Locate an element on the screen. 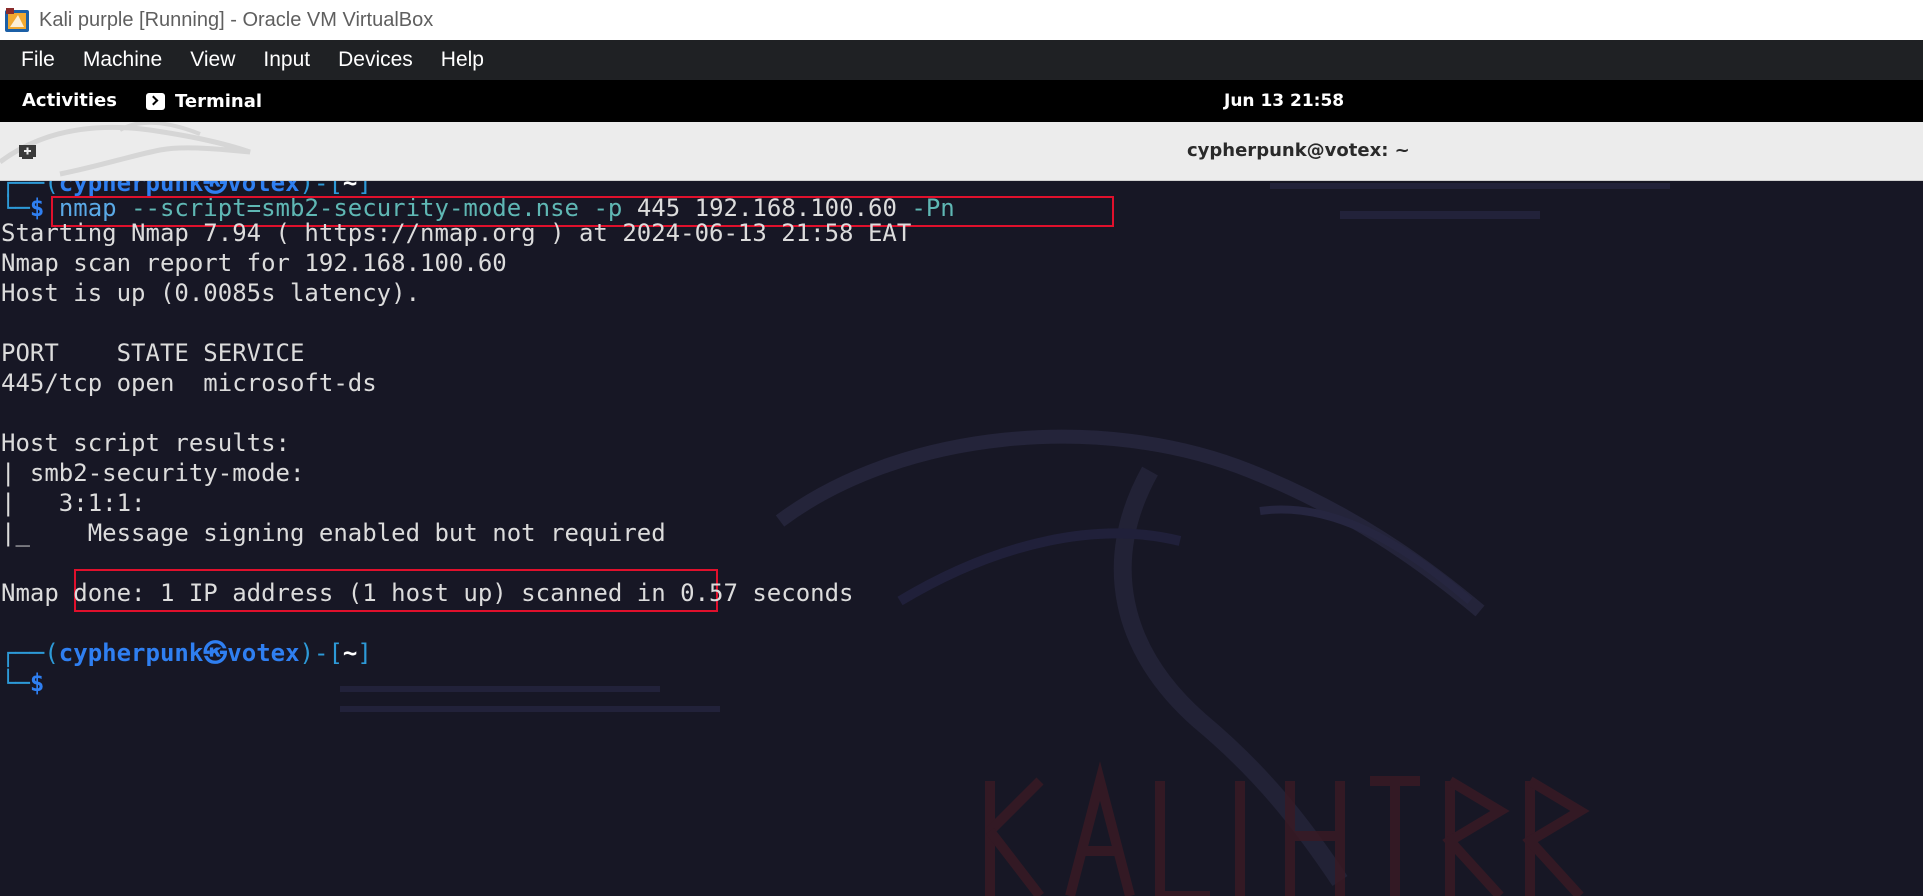 The image size is (1923, 896). terminal-icon is located at coordinates (155, 101).